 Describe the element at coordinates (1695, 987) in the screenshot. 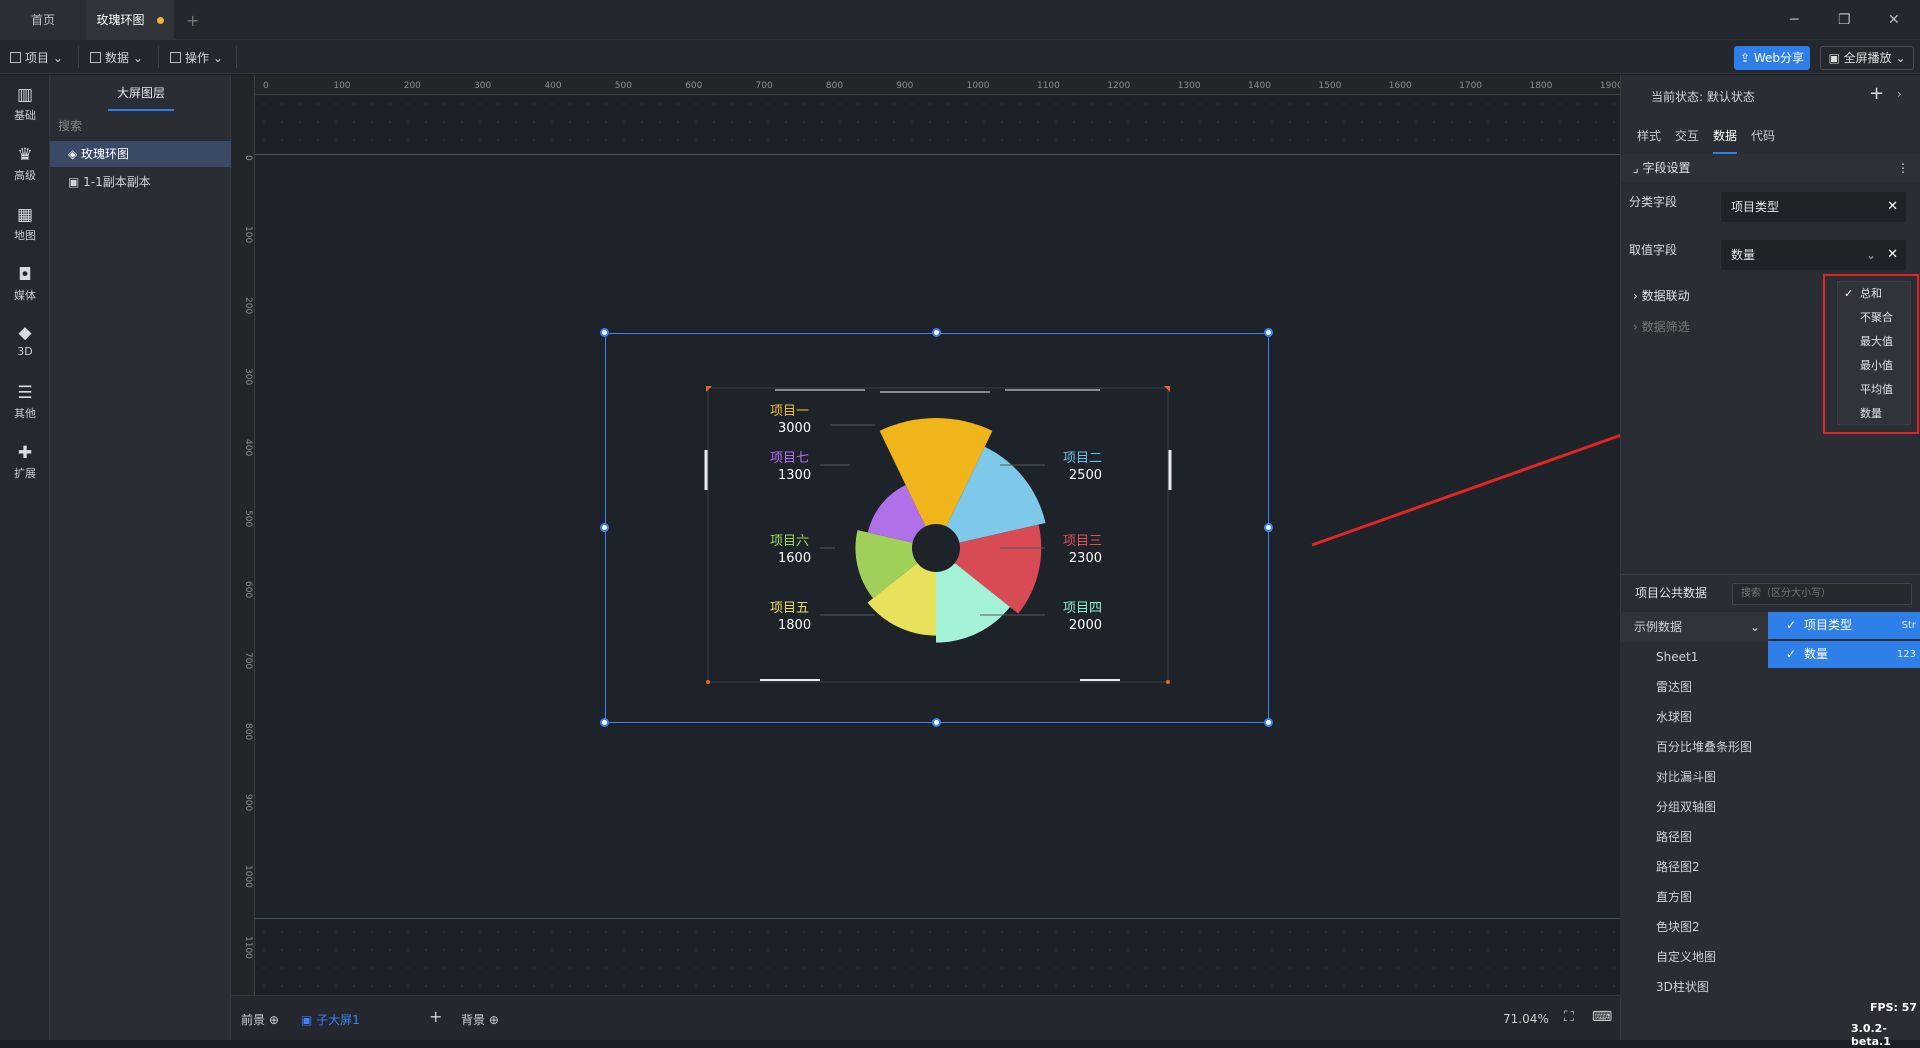

I see `tree-item: 3D柱状图` at that location.